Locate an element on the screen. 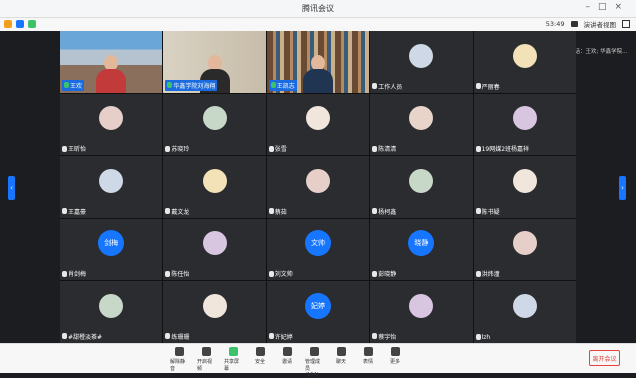 This screenshot has width=636, height=378. participant-tile: lzh is located at coordinates (524, 312).